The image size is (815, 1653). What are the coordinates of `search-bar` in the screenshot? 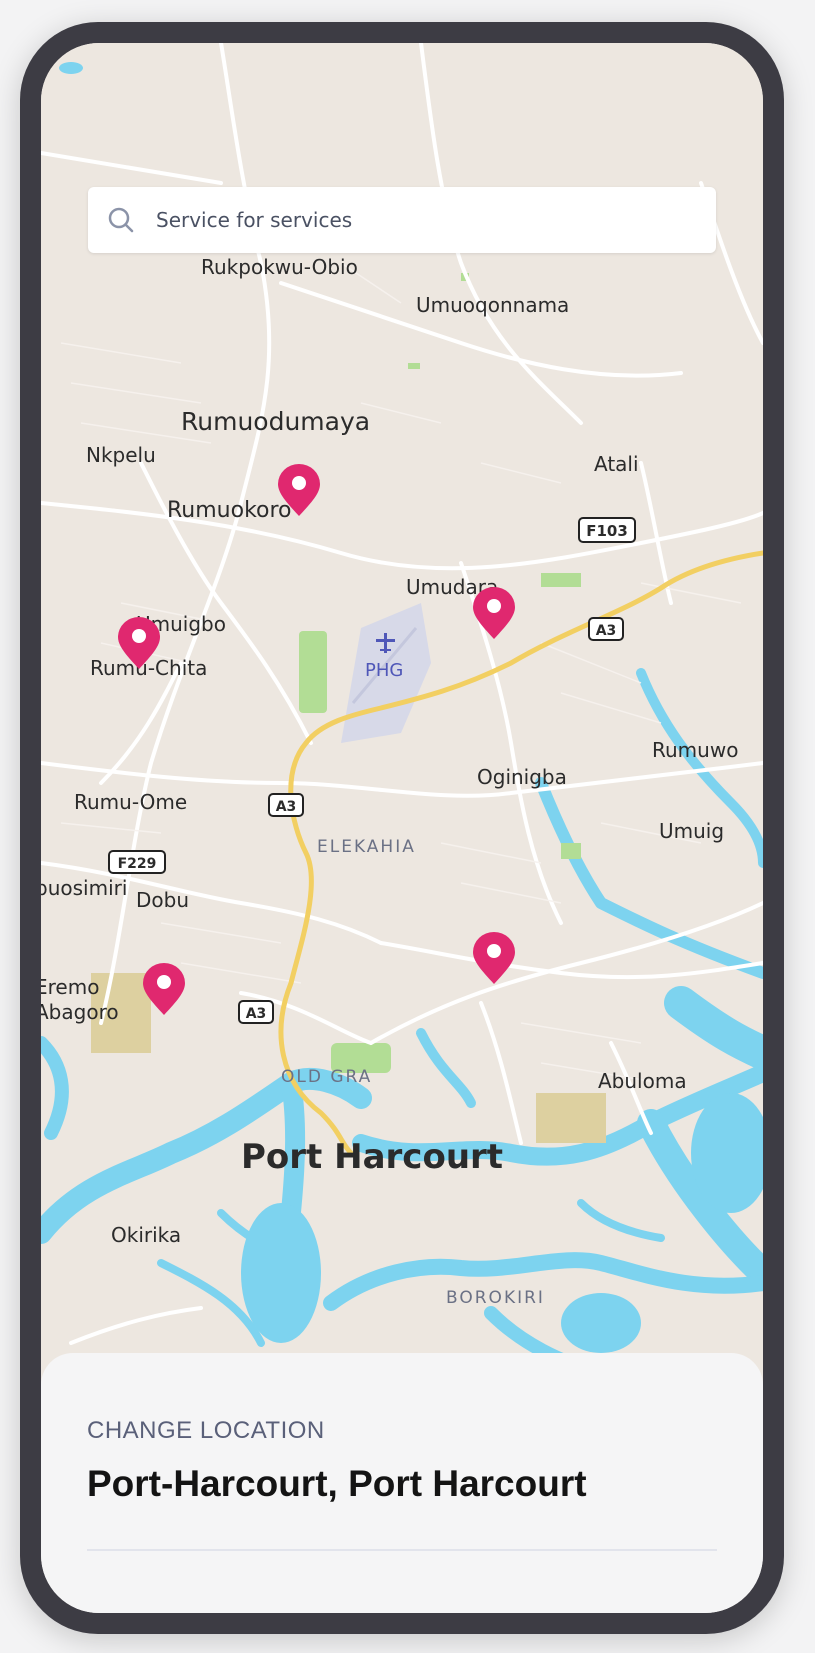 It's located at (402, 220).